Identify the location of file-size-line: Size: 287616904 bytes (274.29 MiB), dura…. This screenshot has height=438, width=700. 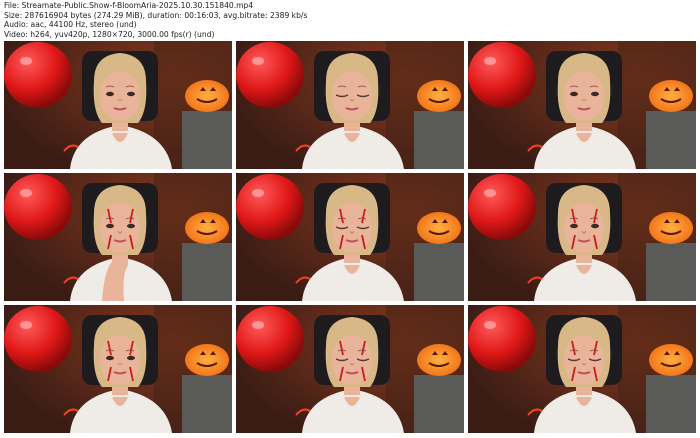
(156, 15).